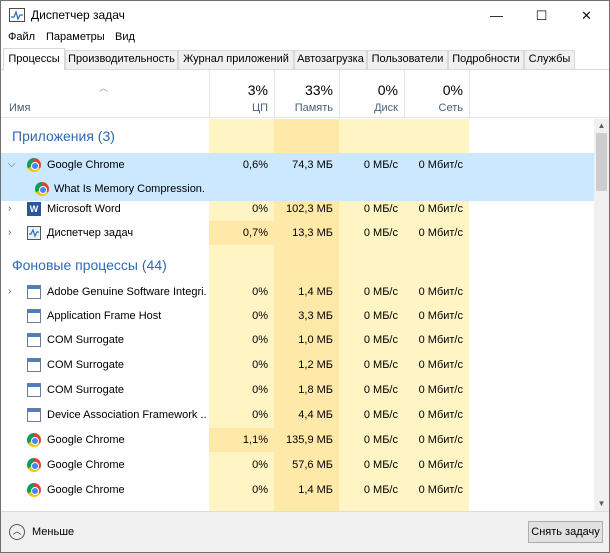 The image size is (610, 553). What do you see at coordinates (496, 15) in the screenshot?
I see `minimize-button: —` at bounding box center [496, 15].